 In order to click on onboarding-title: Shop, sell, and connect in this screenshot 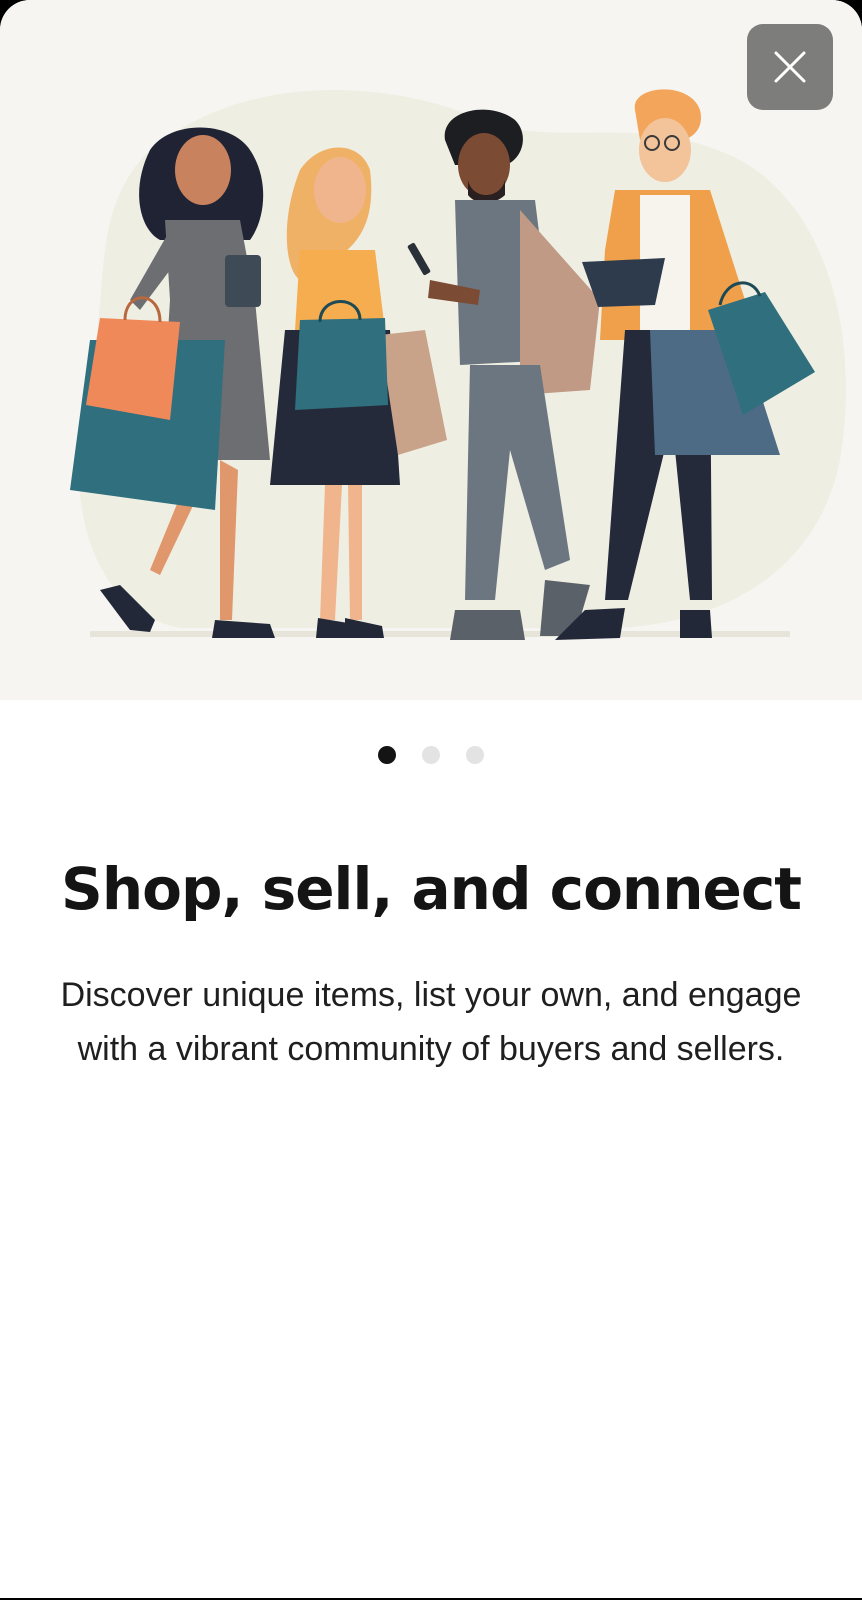, I will do `click(431, 889)`.